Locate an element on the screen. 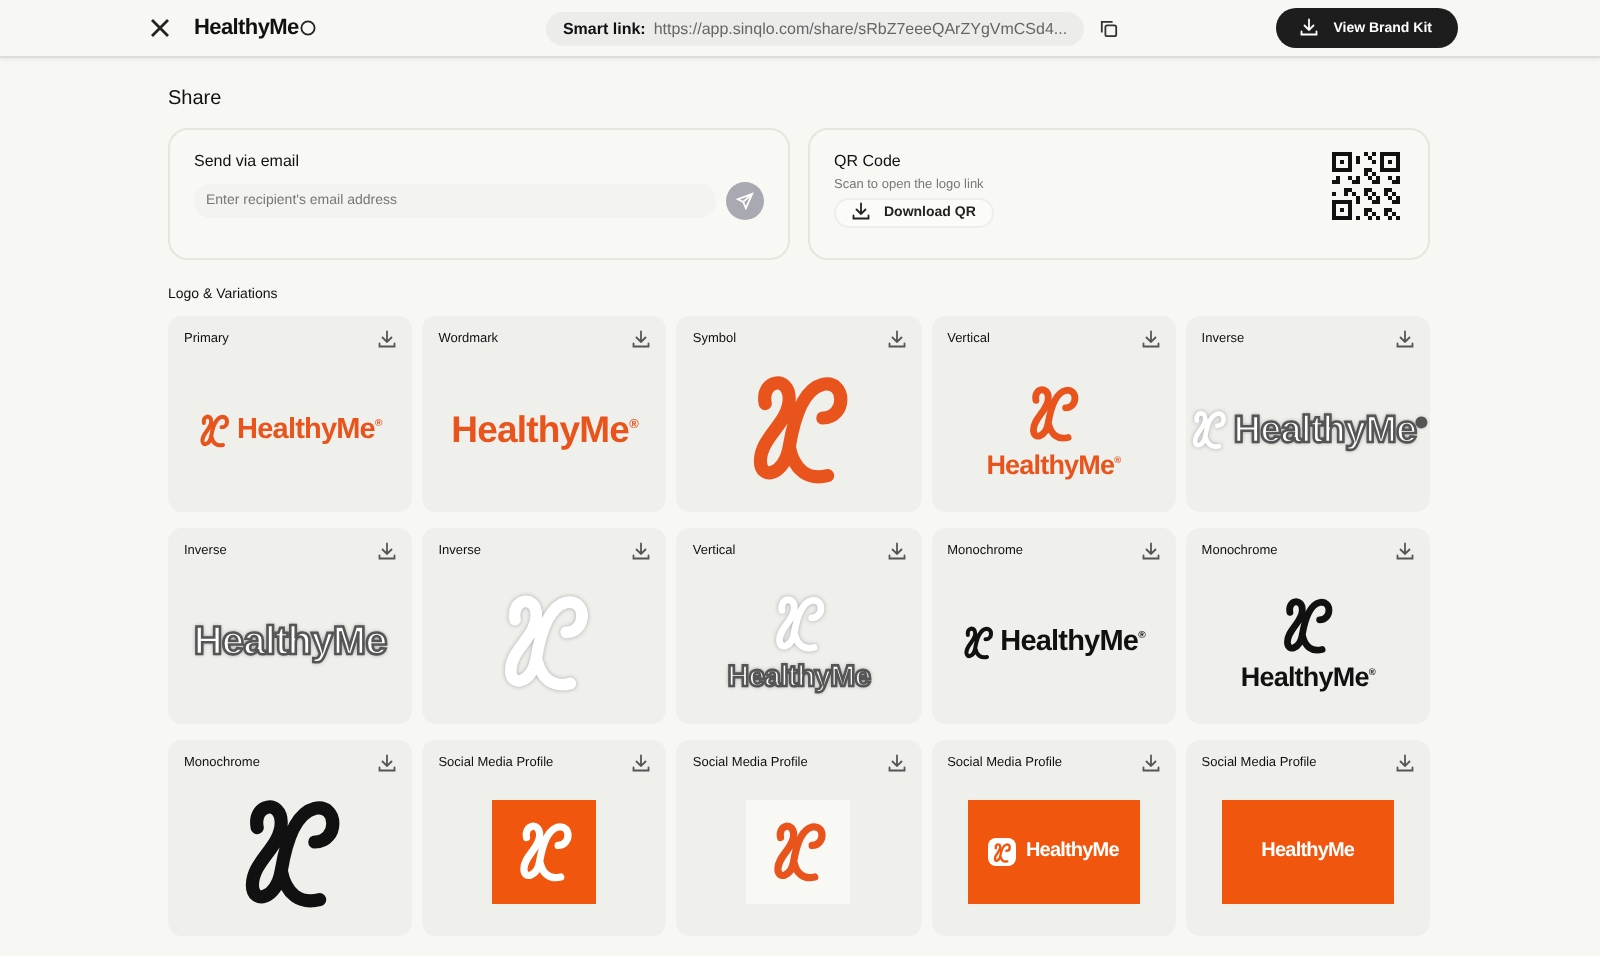  card-title: QR Code is located at coordinates (868, 161).